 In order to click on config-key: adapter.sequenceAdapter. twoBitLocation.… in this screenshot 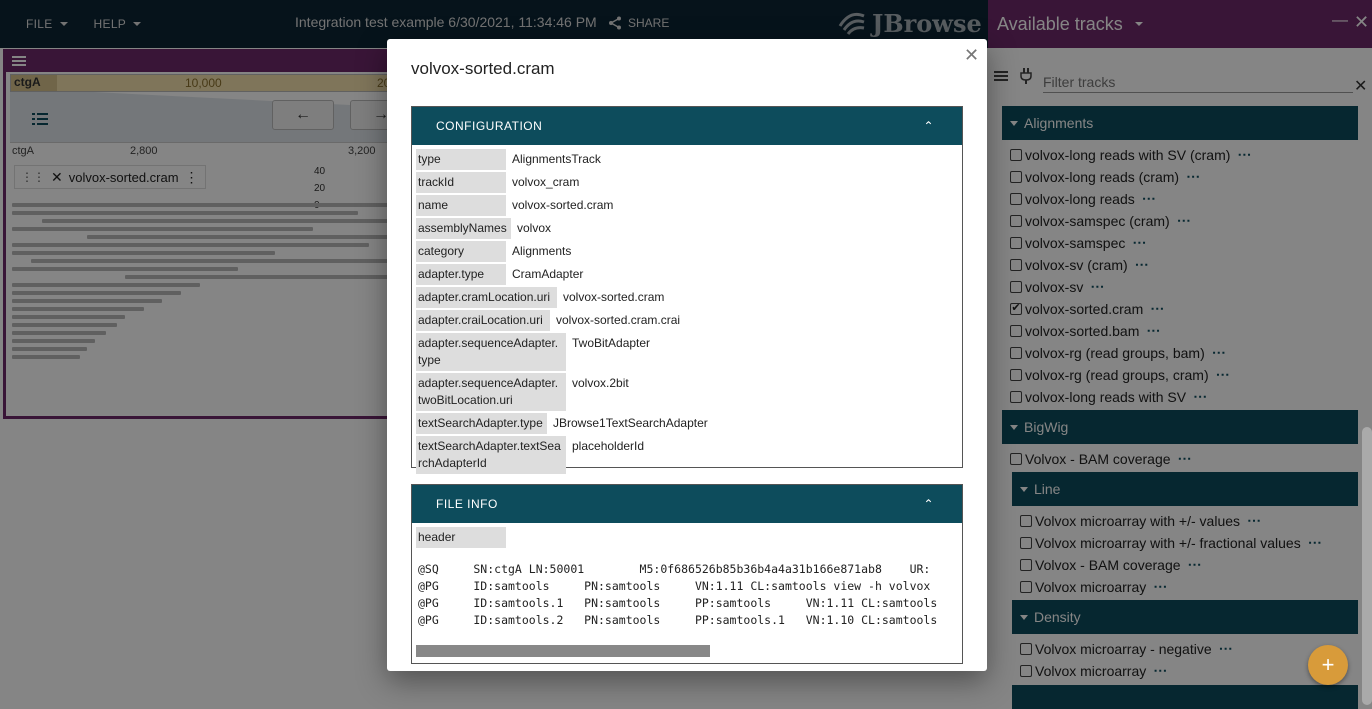, I will do `click(491, 392)`.